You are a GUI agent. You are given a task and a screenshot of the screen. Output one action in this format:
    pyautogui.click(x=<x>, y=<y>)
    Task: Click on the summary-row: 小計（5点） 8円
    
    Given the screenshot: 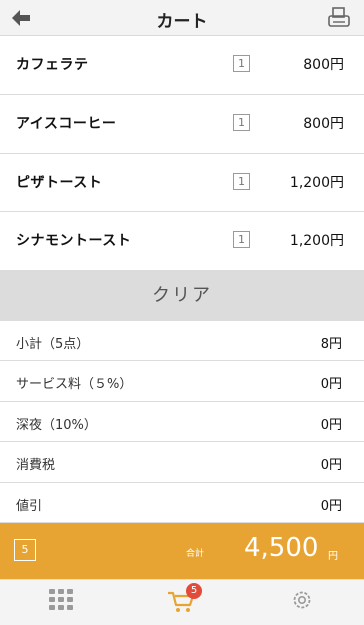 What is the action you would take?
    pyautogui.click(x=182, y=341)
    